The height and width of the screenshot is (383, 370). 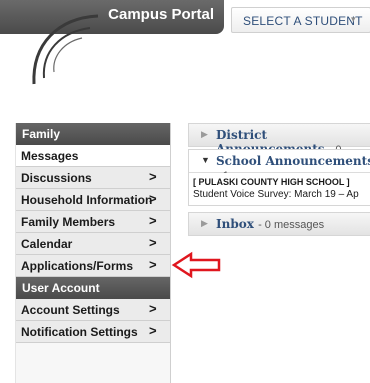 I want to click on sidebar-item-label: Family Members, so click(x=68, y=222).